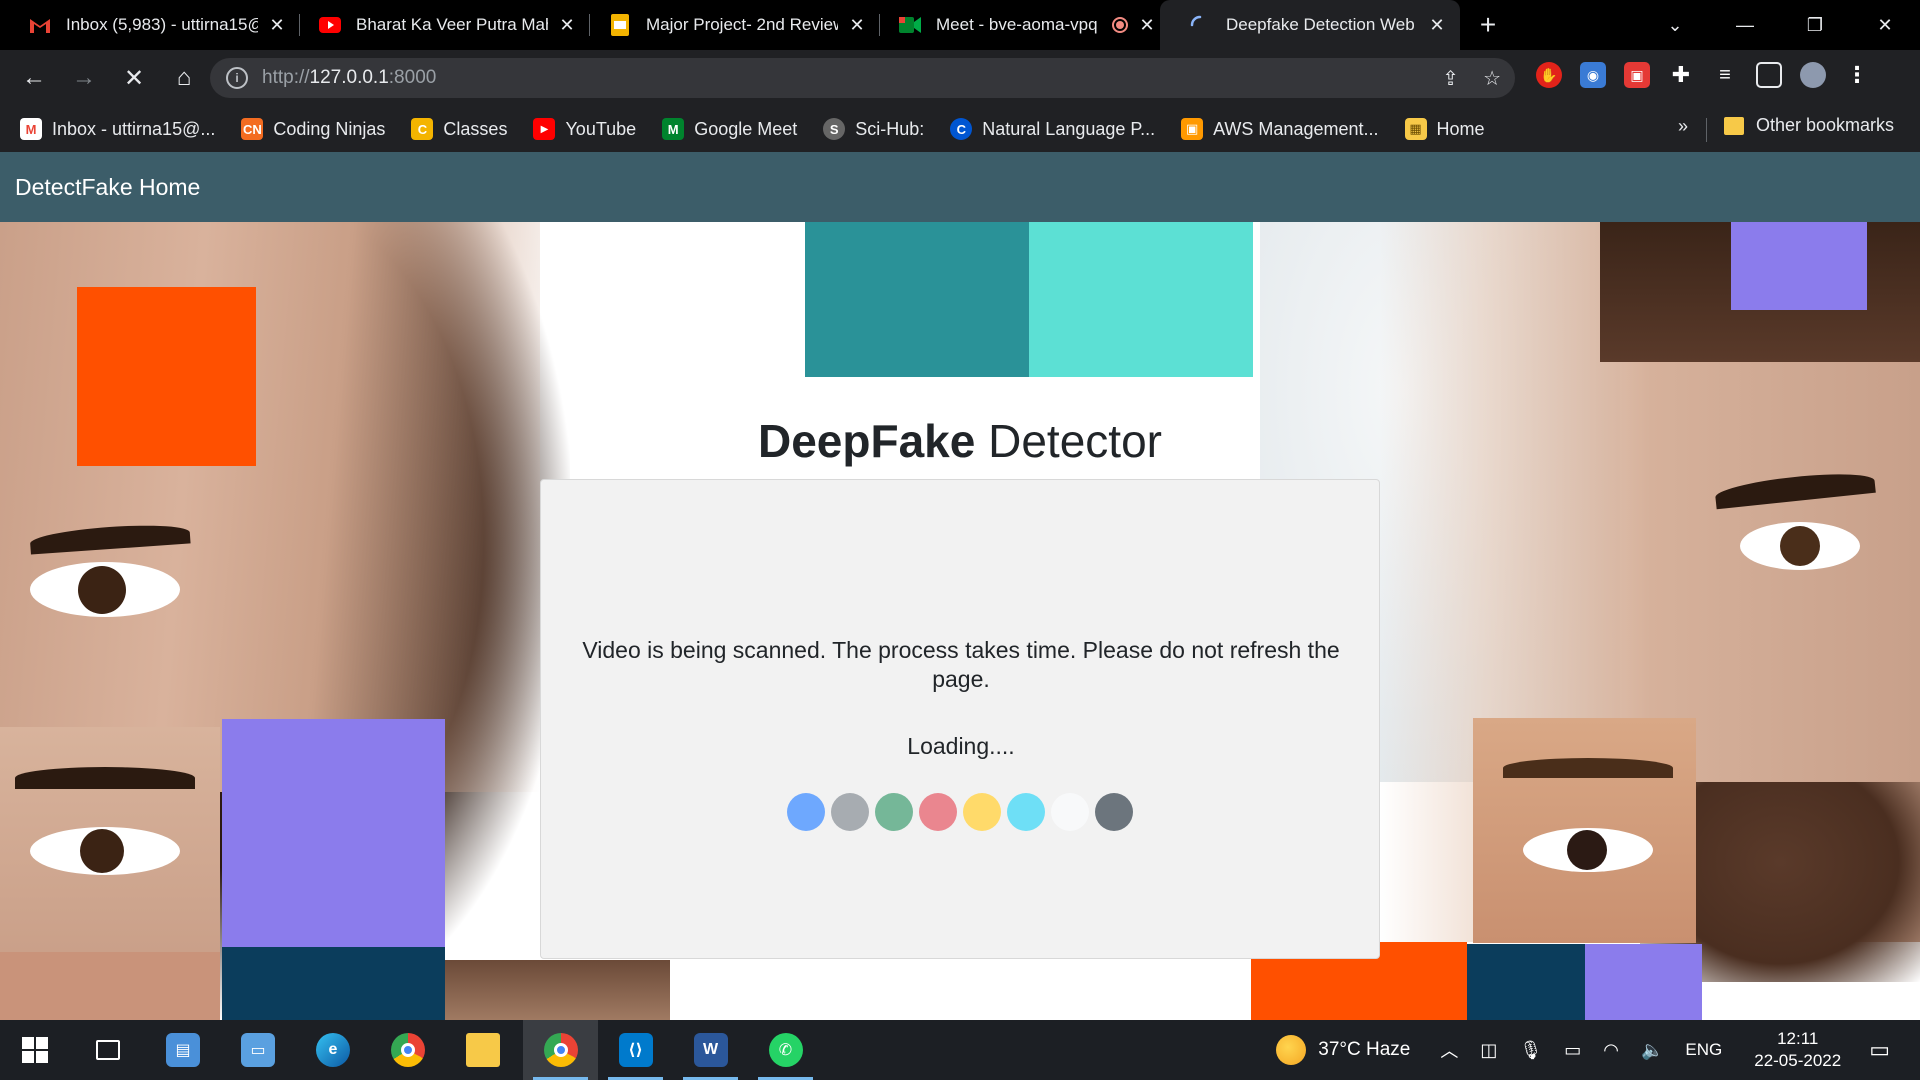 Image resolution: width=1920 pixels, height=1080 pixels. Describe the element at coordinates (1593, 75) in the screenshot. I see `screen-capture-icon: ◉` at that location.